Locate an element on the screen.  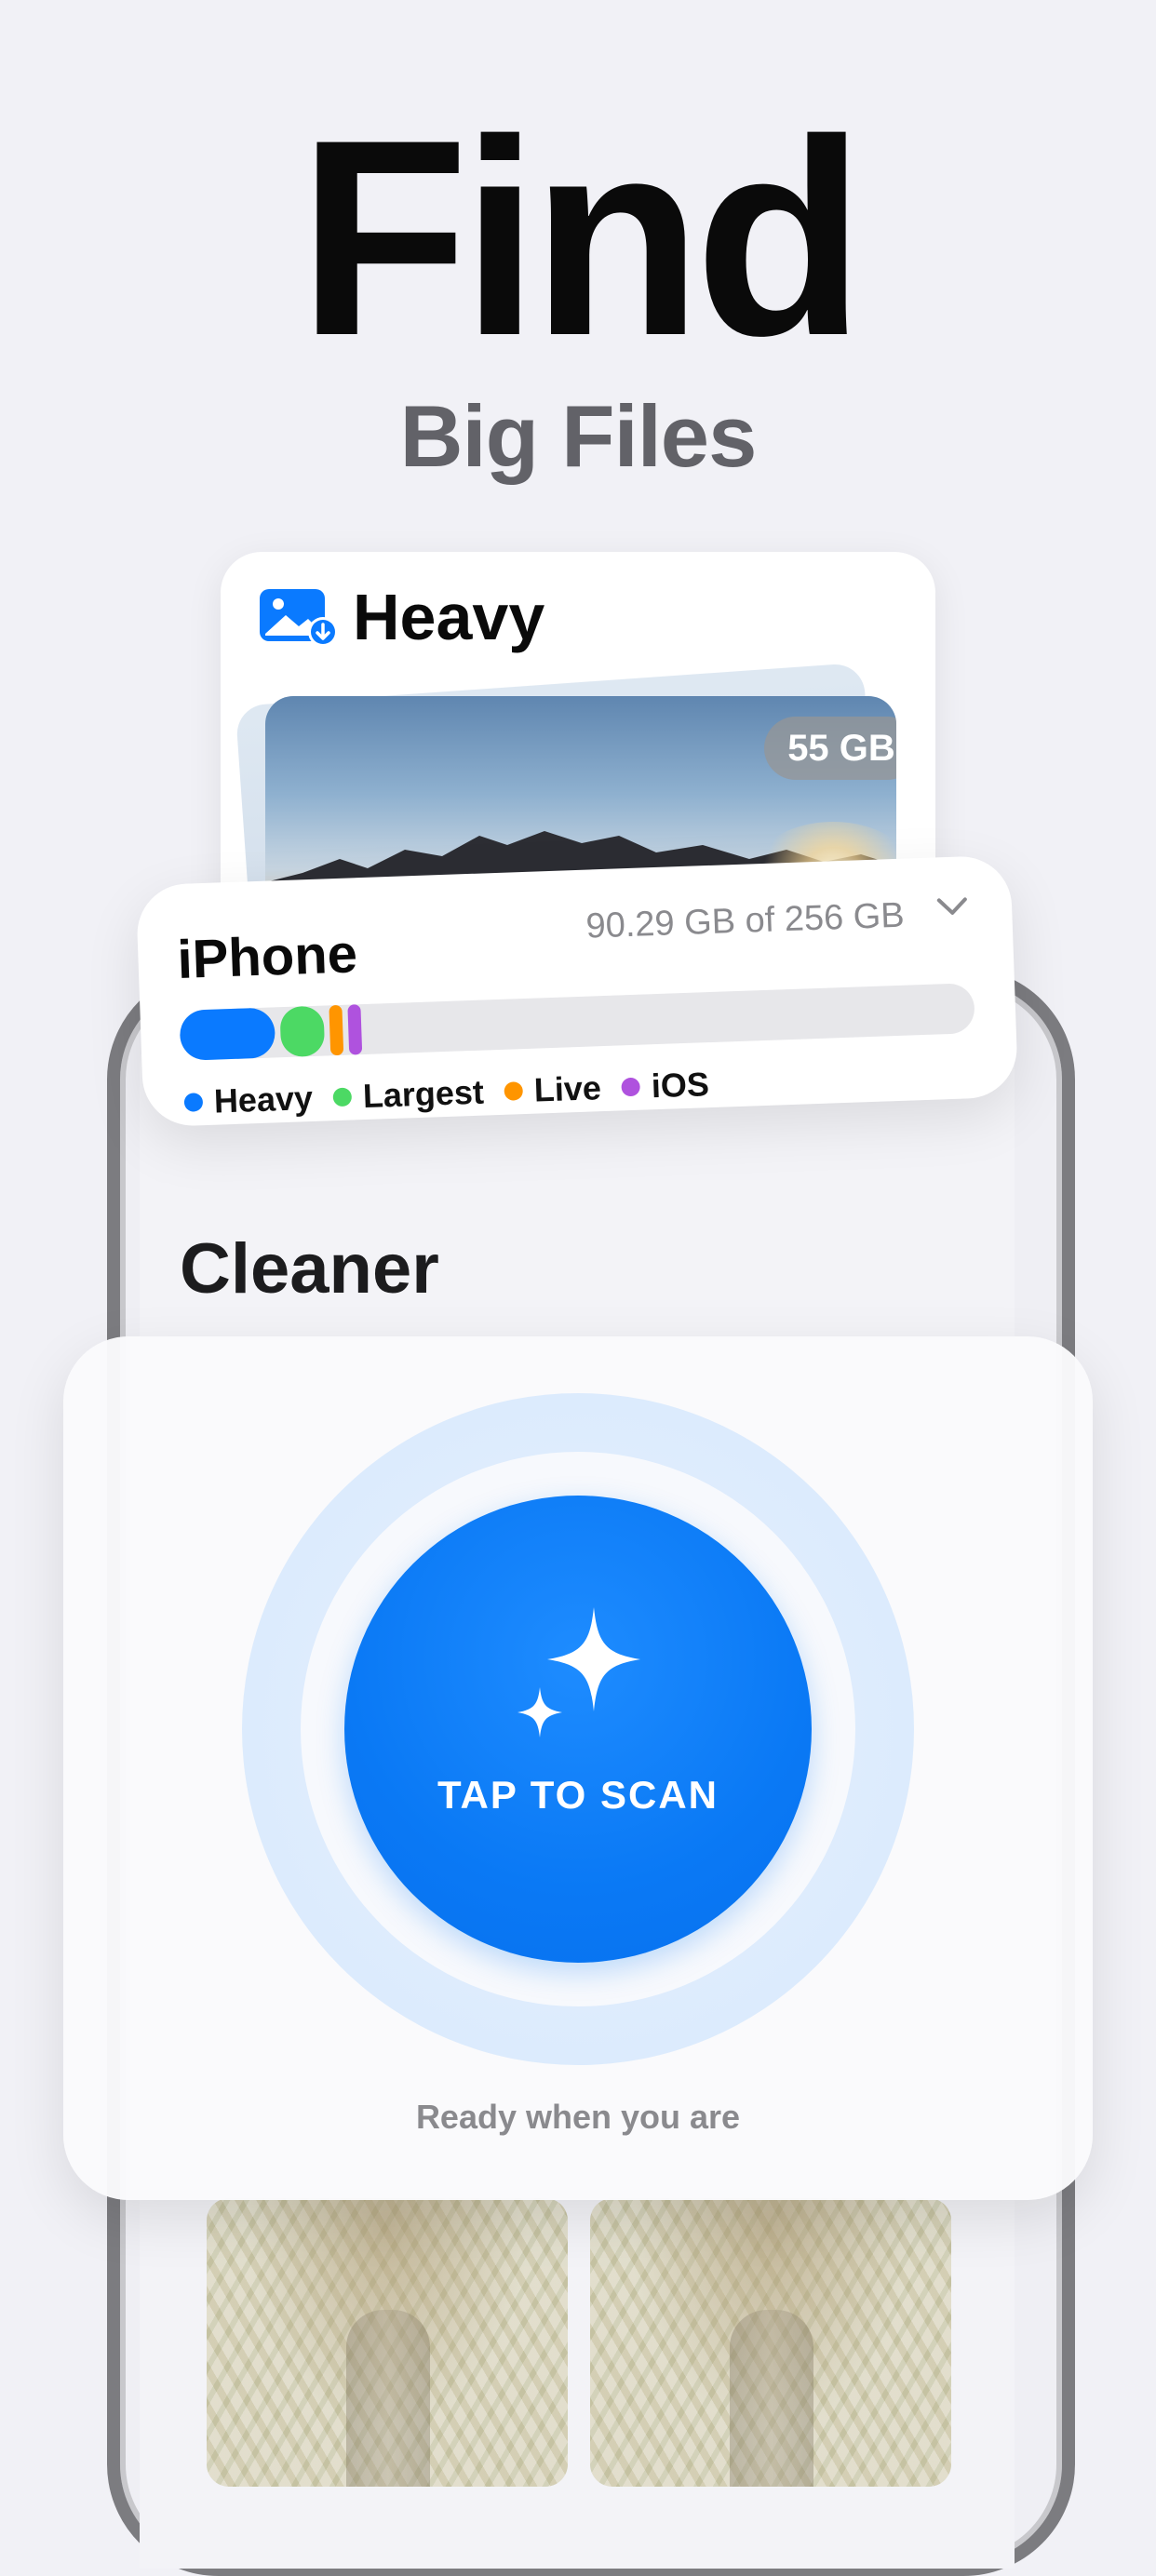
hero-title: Find is located at coordinates (581, 237).